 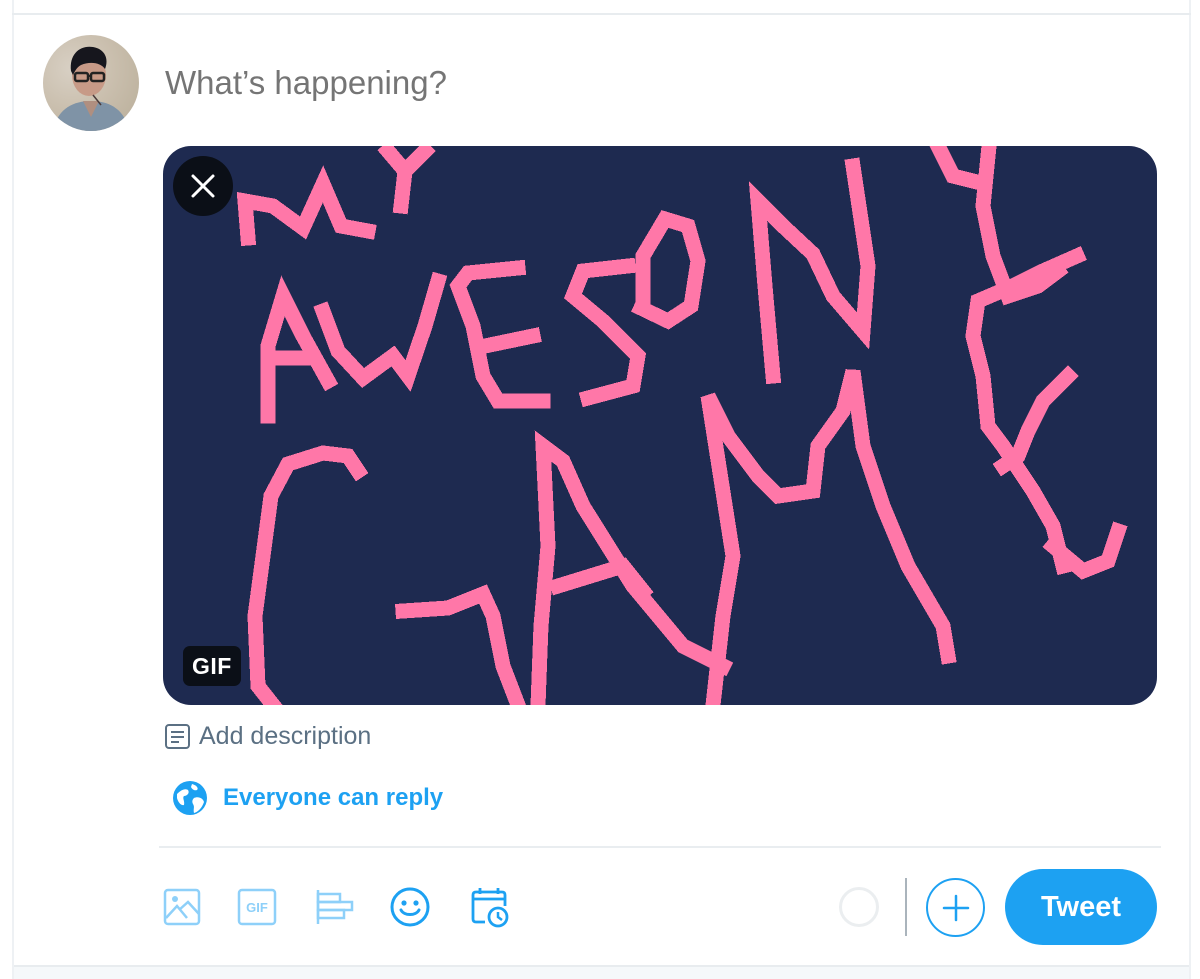 What do you see at coordinates (1081, 907) in the screenshot?
I see `tweet-button: Tweet` at bounding box center [1081, 907].